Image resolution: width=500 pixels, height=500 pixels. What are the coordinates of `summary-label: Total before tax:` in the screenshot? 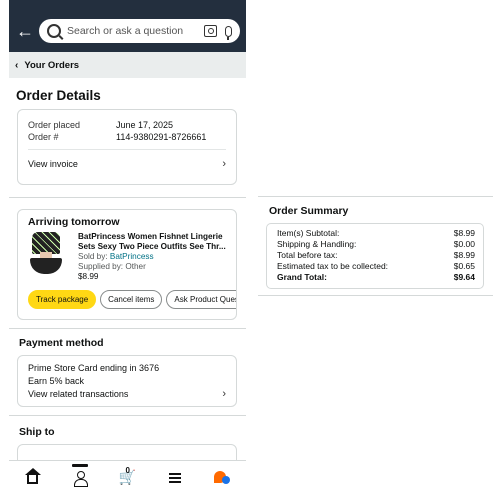 It's located at (307, 255).